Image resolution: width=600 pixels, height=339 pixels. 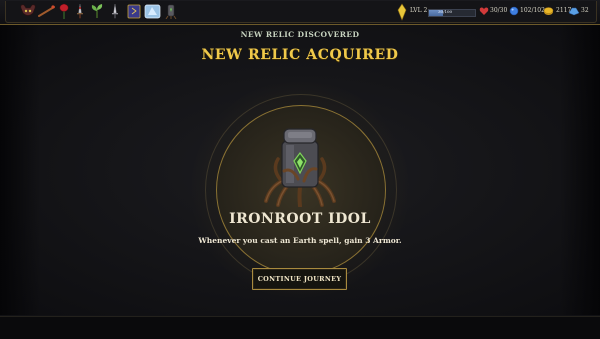 I want to click on ironroot-idol-relic-icon, so click(x=171, y=11).